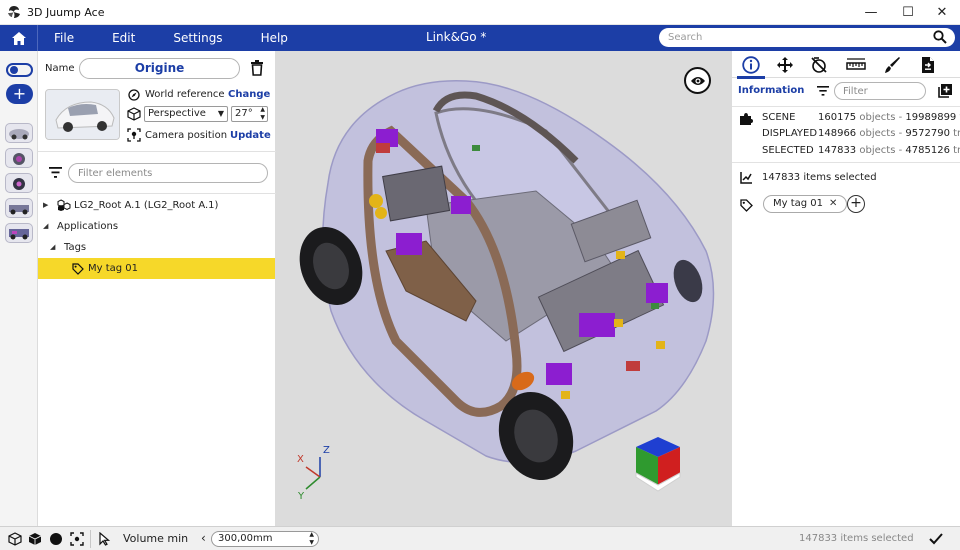 The image size is (960, 550). What do you see at coordinates (82, 114) in the screenshot?
I see `camera-preview` at bounding box center [82, 114].